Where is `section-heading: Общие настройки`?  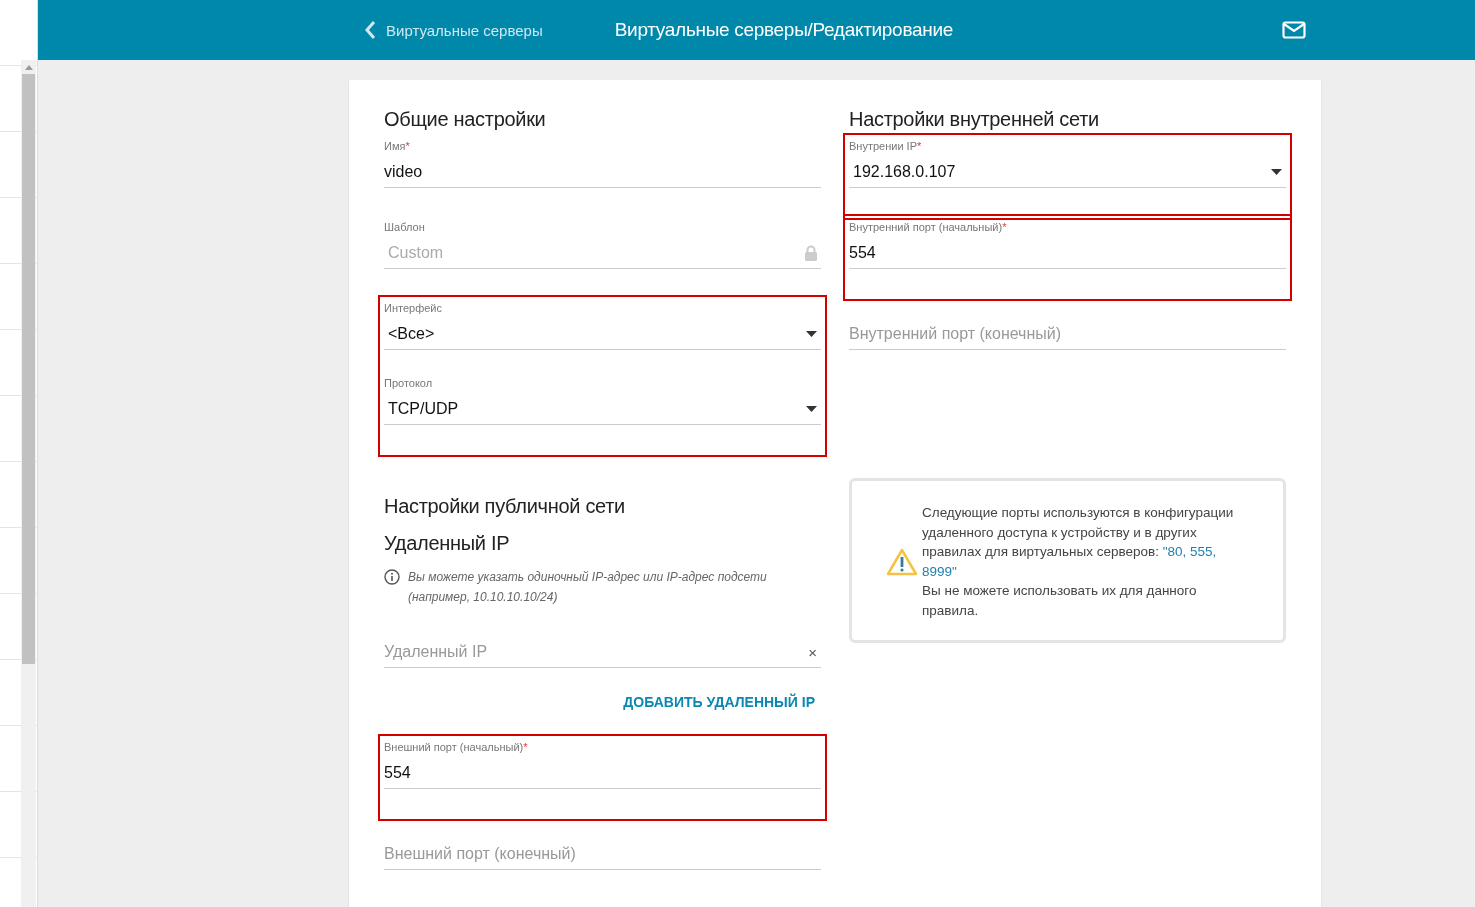
section-heading: Общие настройки is located at coordinates (465, 119).